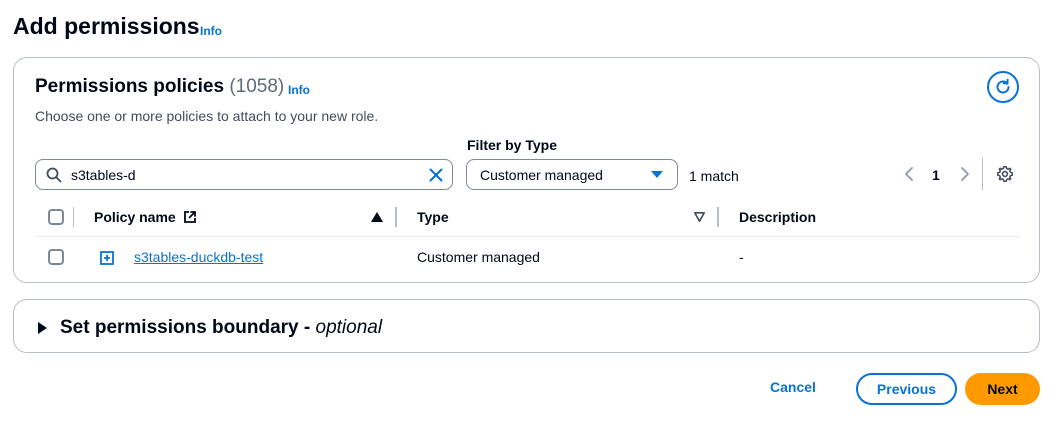  Describe the element at coordinates (433, 217) in the screenshot. I see `column-header-type: Type` at that location.